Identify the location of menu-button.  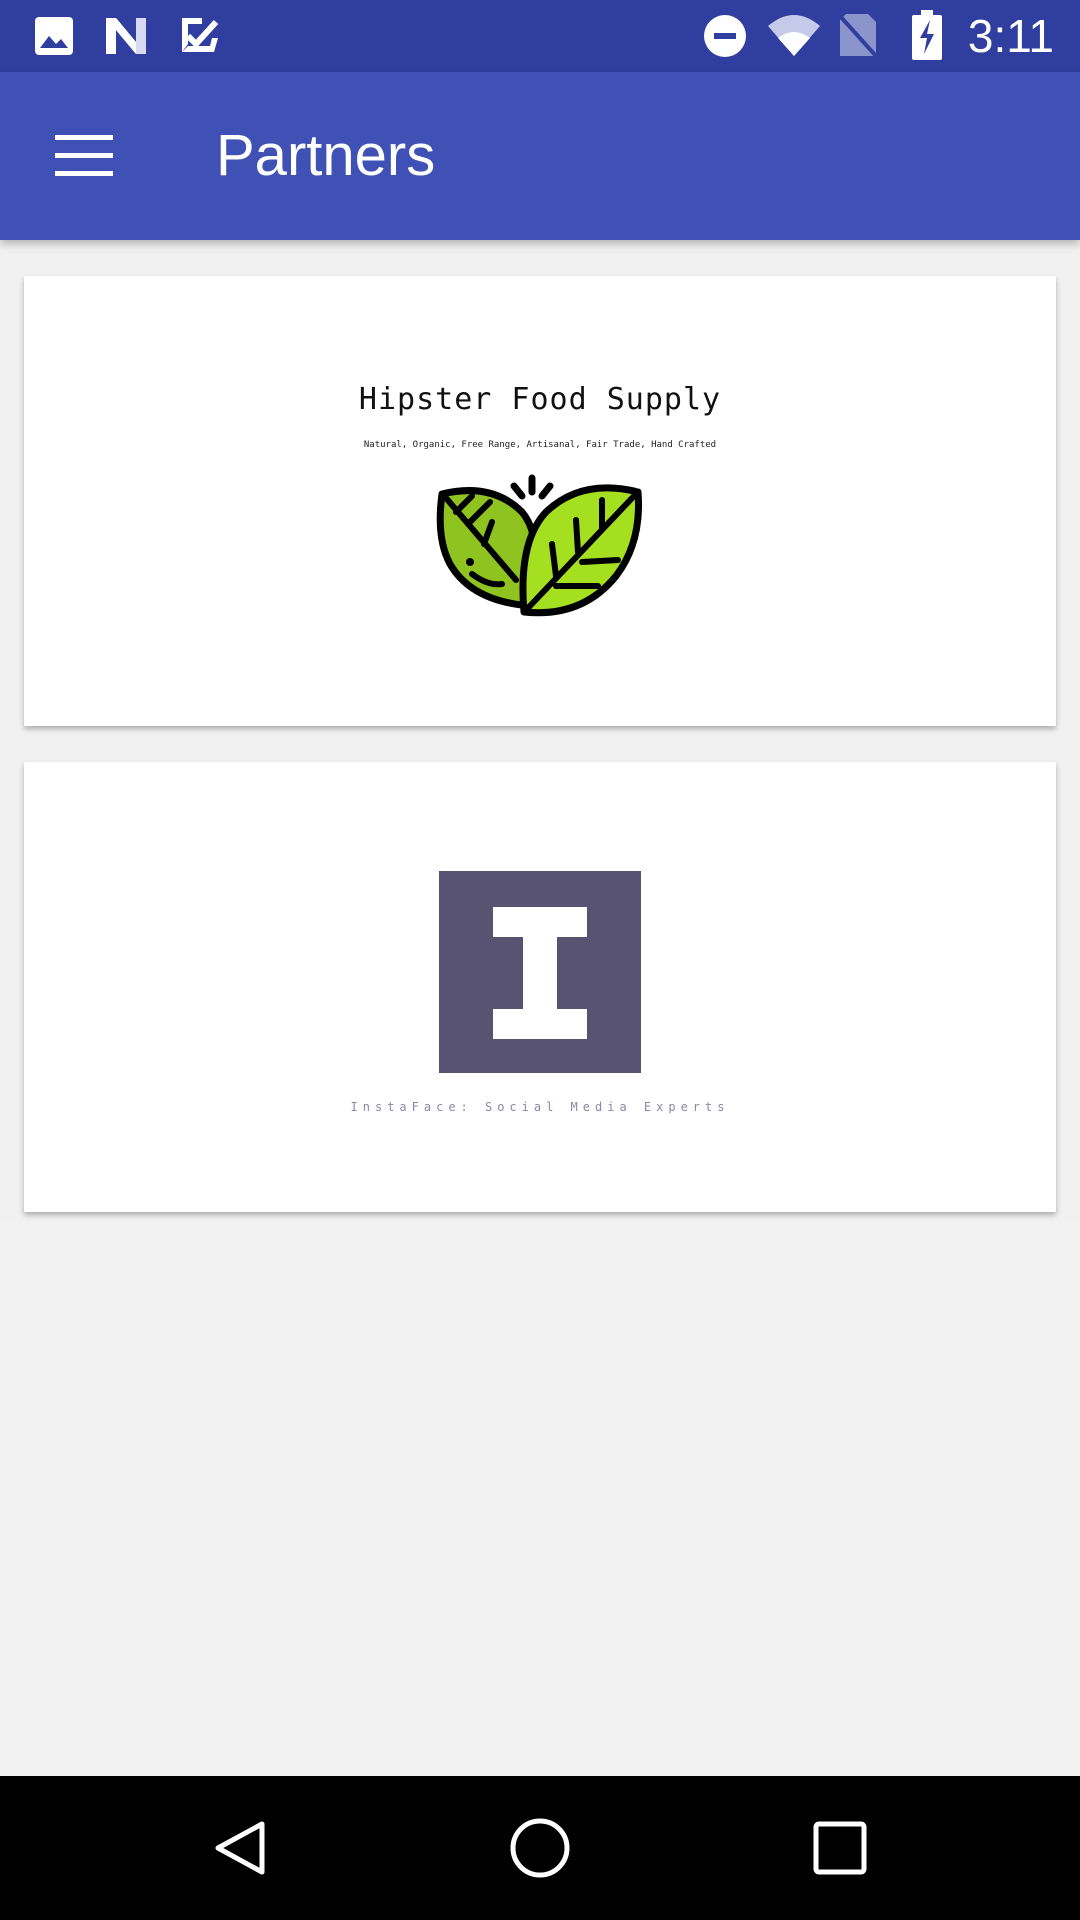
(84, 156).